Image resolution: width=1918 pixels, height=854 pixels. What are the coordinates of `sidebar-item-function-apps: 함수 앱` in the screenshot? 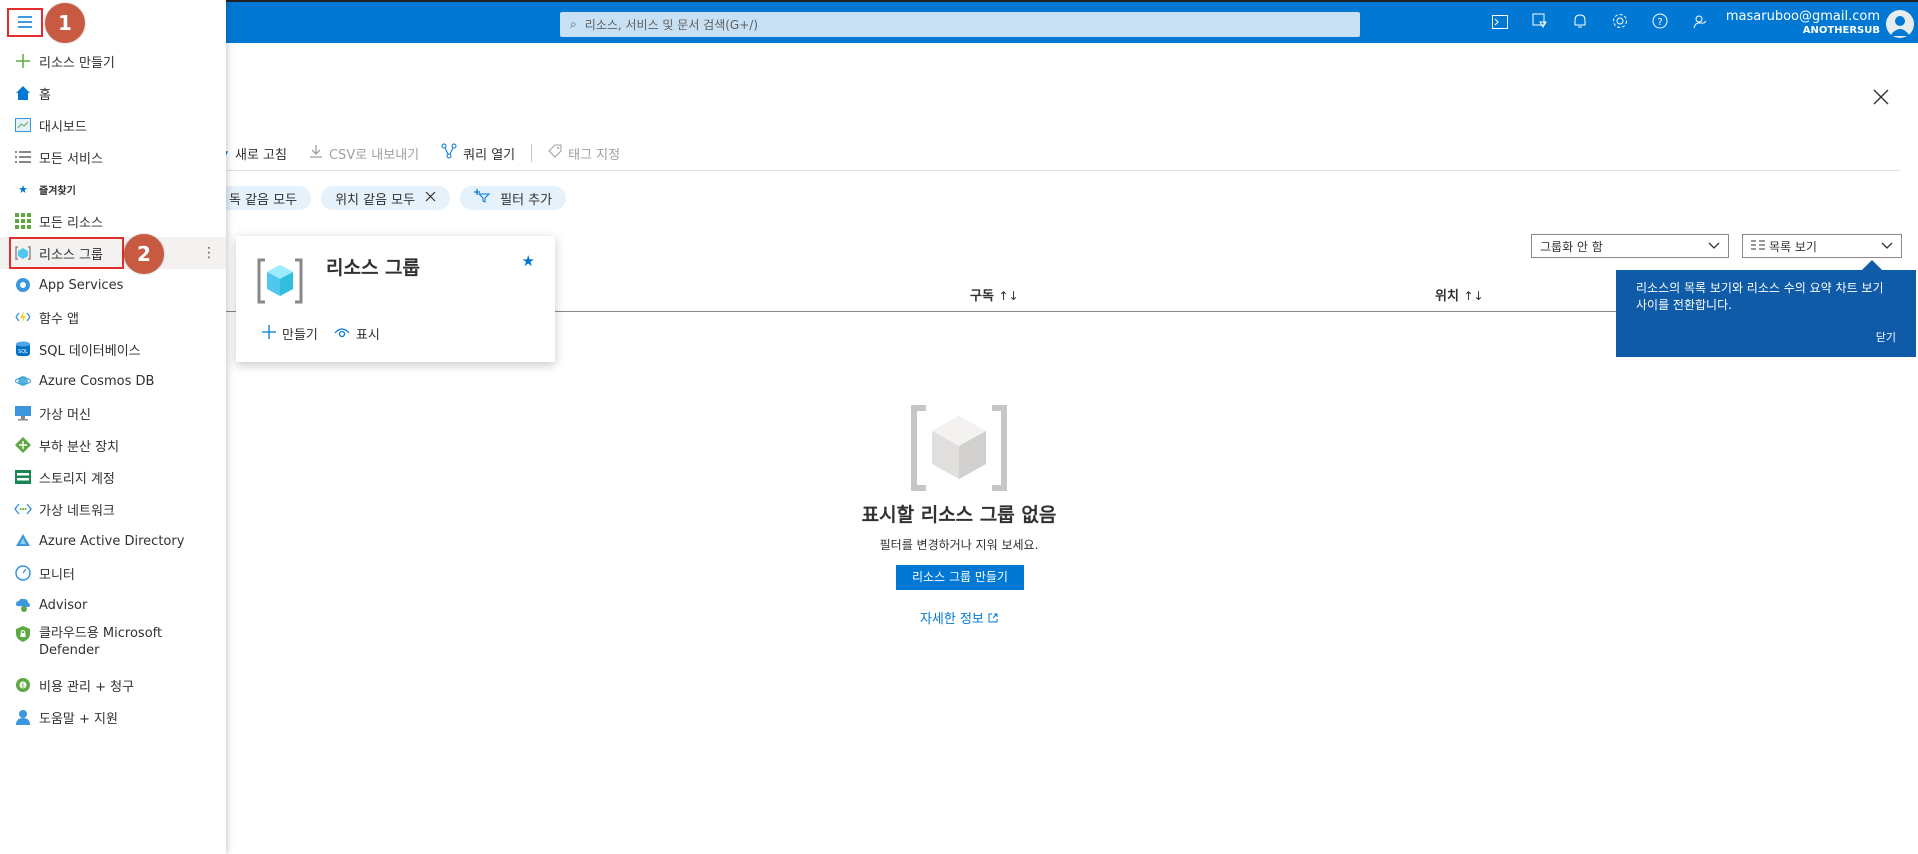 It's located at (113, 317).